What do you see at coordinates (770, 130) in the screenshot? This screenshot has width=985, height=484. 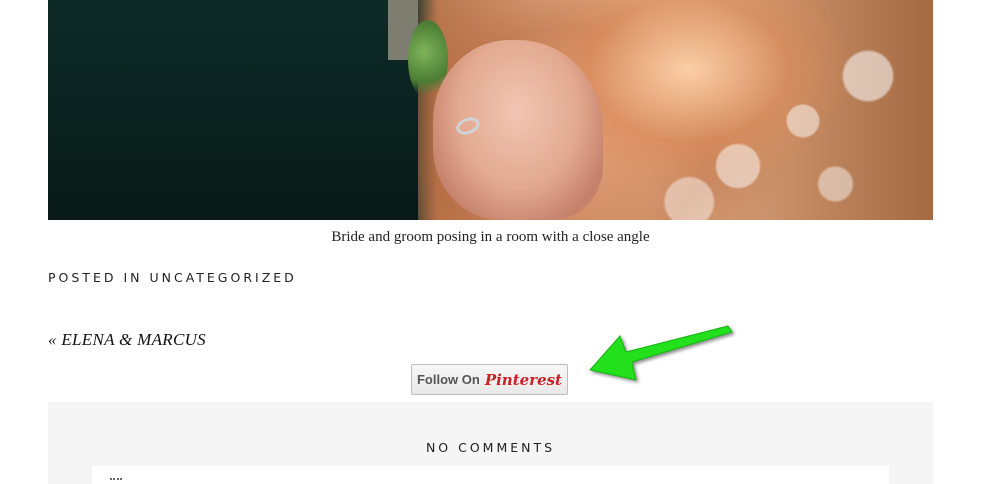 I see `lace-dress-region` at bounding box center [770, 130].